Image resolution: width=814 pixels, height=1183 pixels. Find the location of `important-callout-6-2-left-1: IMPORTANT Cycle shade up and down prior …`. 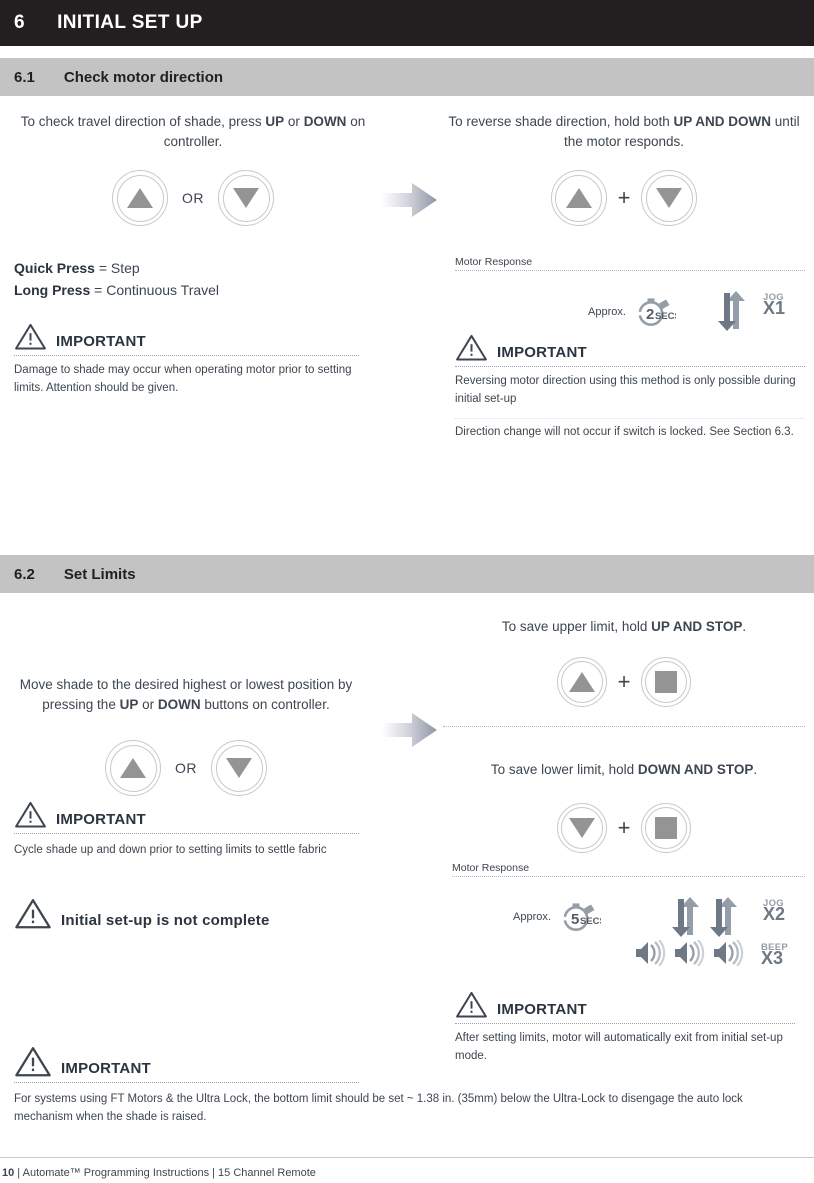

important-callout-6-2-left-1: IMPORTANT Cycle shade up and down prior … is located at coordinates (186, 829).